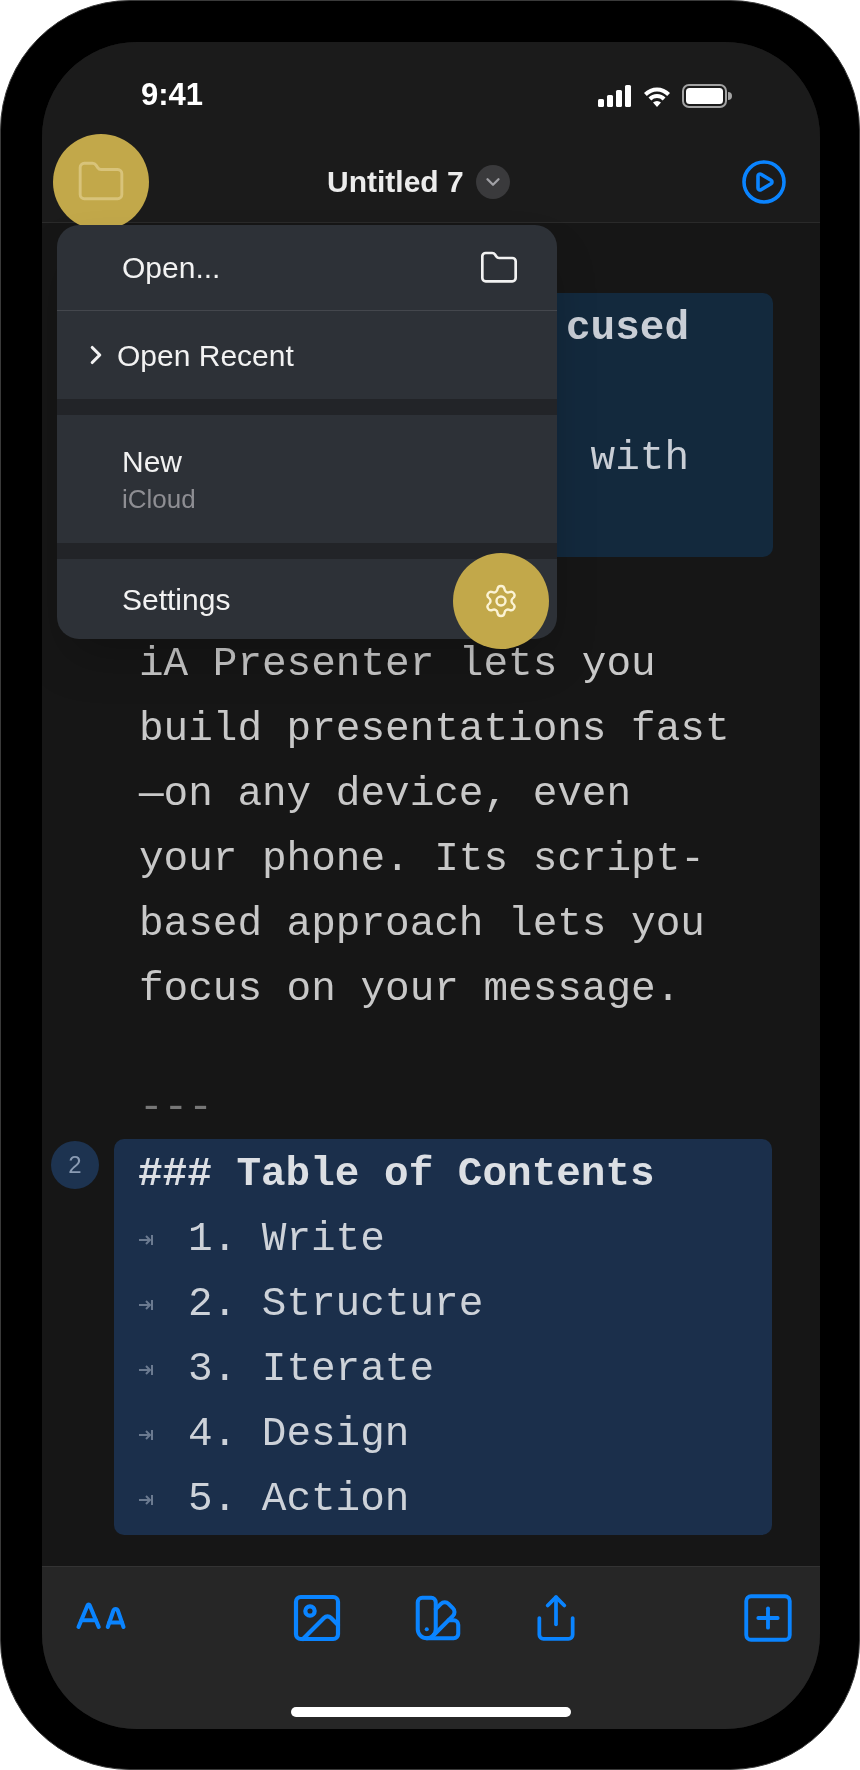 Image resolution: width=860 pixels, height=1770 pixels. What do you see at coordinates (336, 1304) in the screenshot?
I see `list-item: 2. Structure` at bounding box center [336, 1304].